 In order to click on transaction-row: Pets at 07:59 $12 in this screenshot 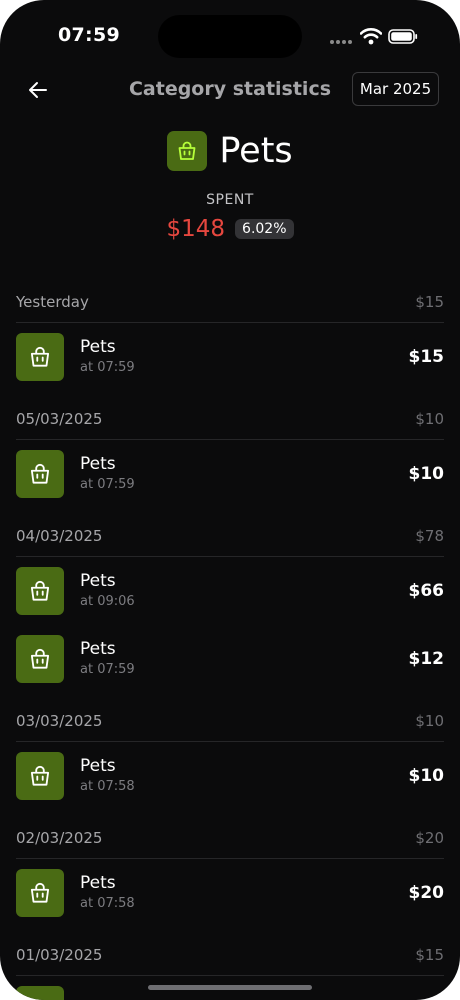, I will do `click(230, 659)`.